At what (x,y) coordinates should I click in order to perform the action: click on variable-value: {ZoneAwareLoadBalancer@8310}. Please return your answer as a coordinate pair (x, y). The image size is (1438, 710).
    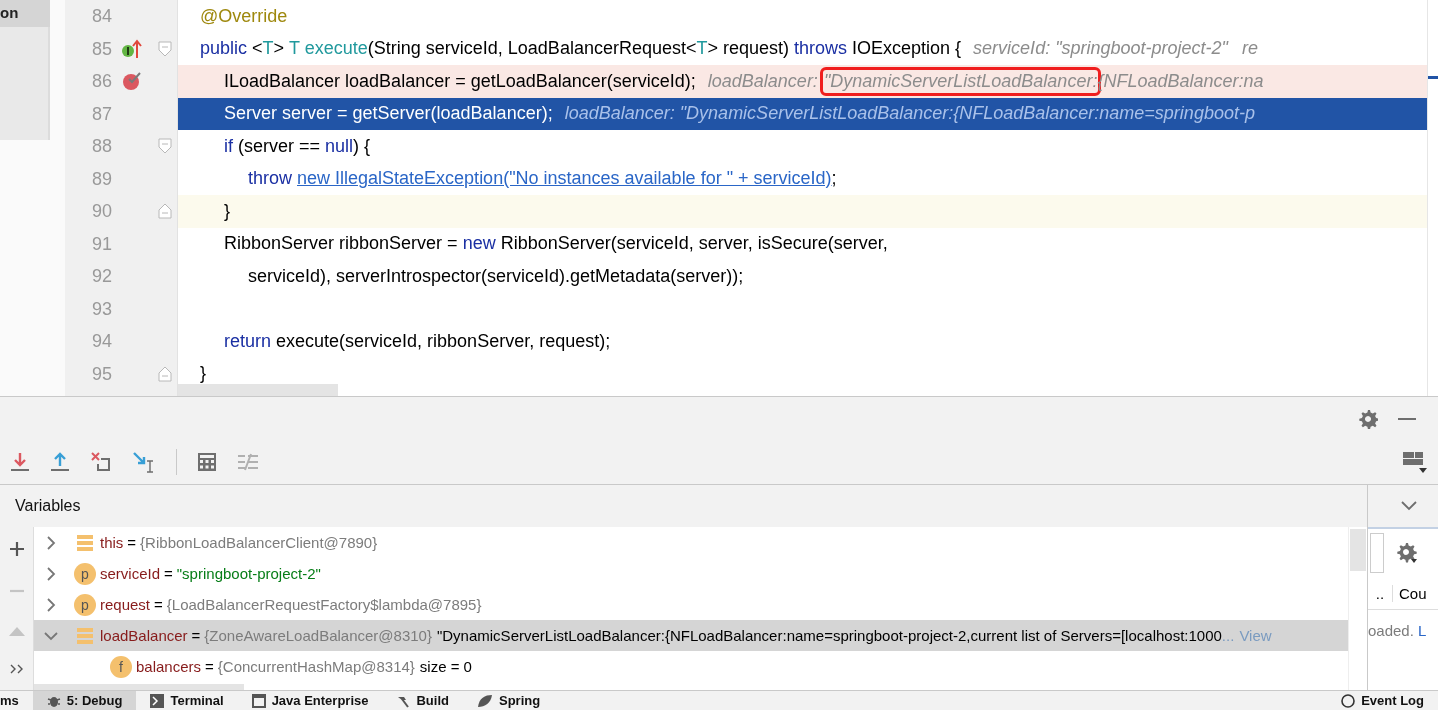
    Looking at the image, I should click on (318, 635).